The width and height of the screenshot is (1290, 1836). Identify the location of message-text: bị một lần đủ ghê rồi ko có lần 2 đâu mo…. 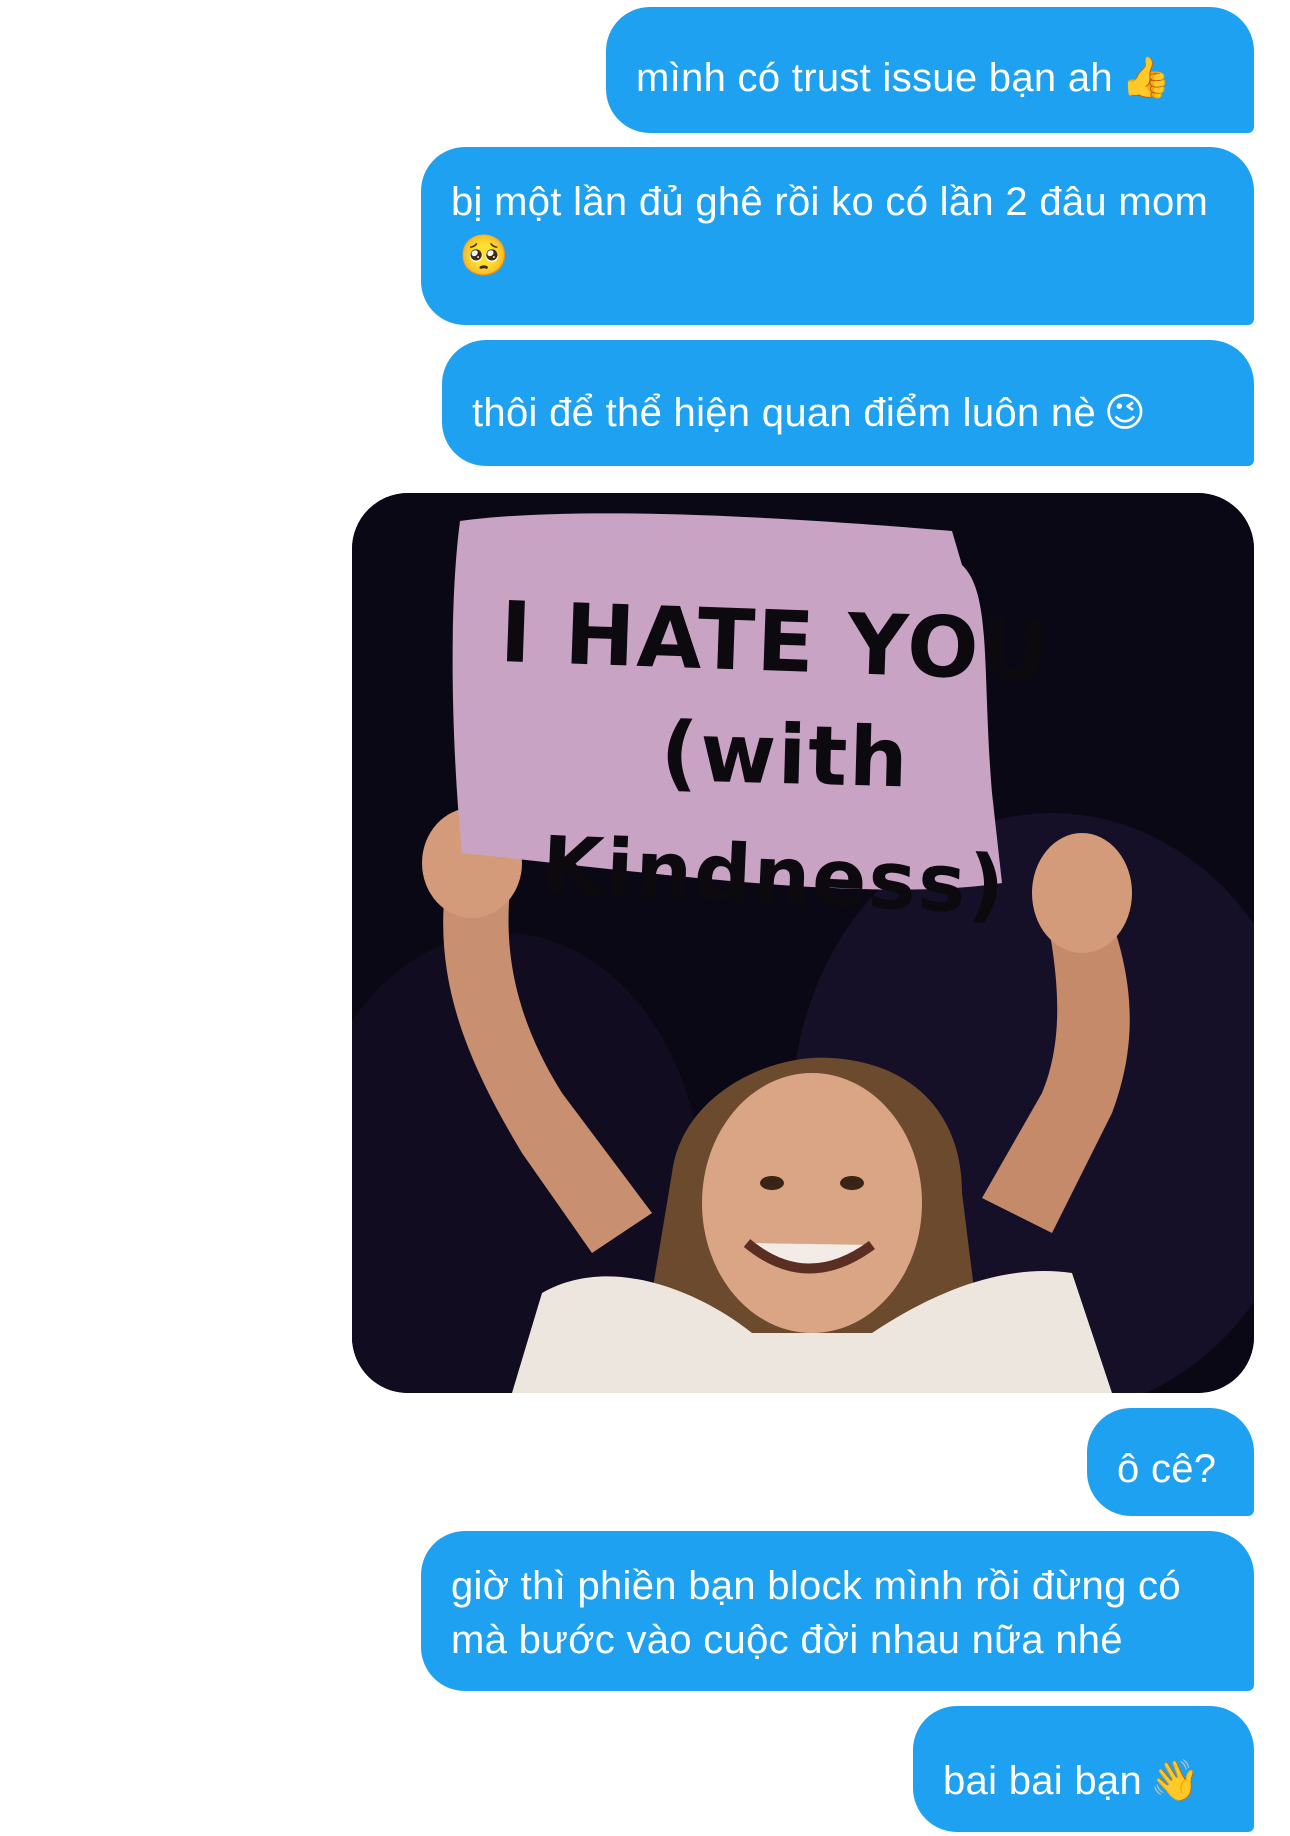
(830, 202).